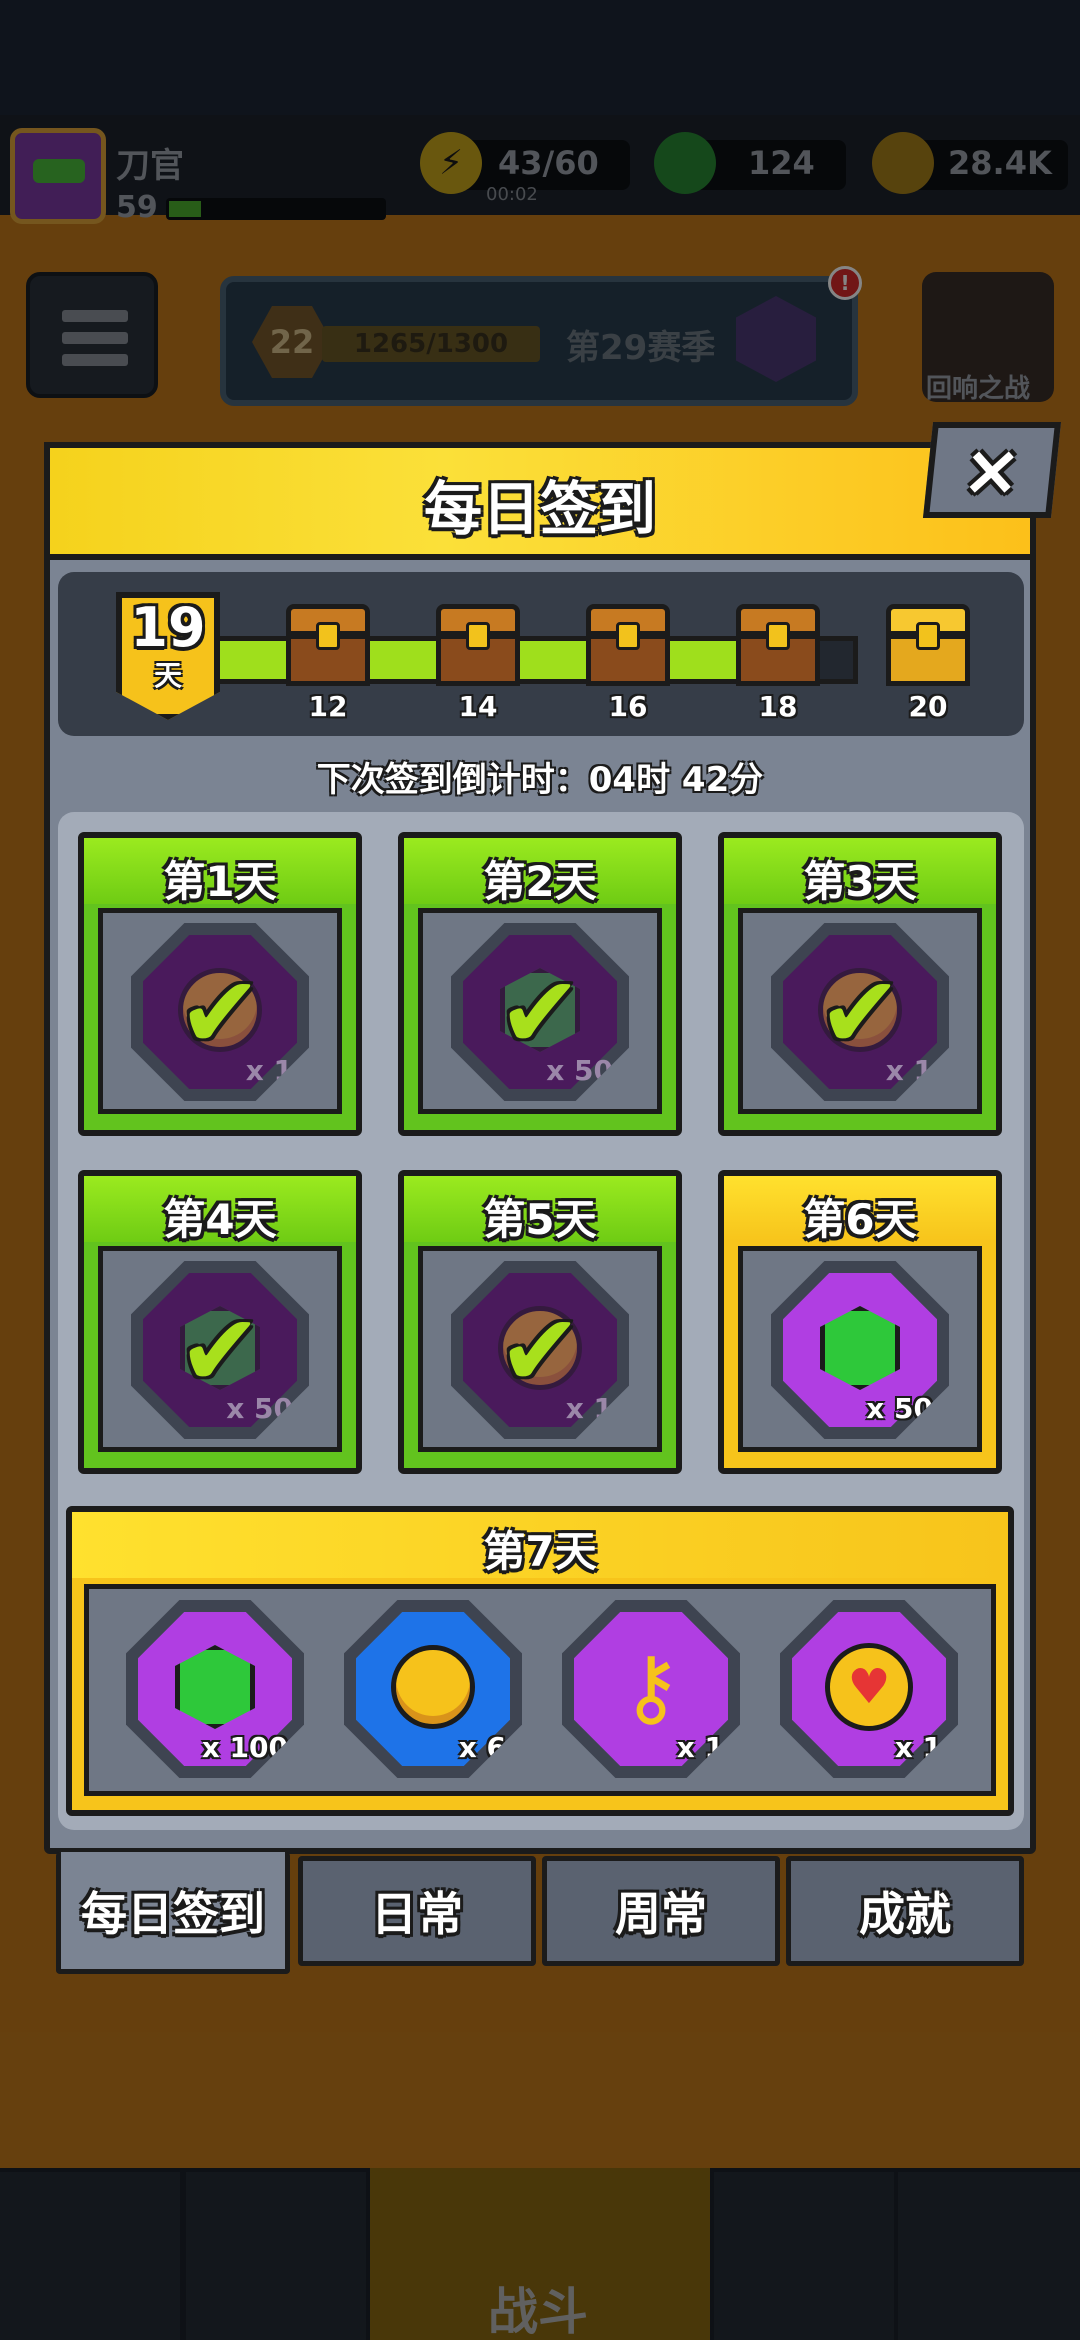  I want to click on day-card-1: 第1天 ✔ x 1, so click(220, 984).